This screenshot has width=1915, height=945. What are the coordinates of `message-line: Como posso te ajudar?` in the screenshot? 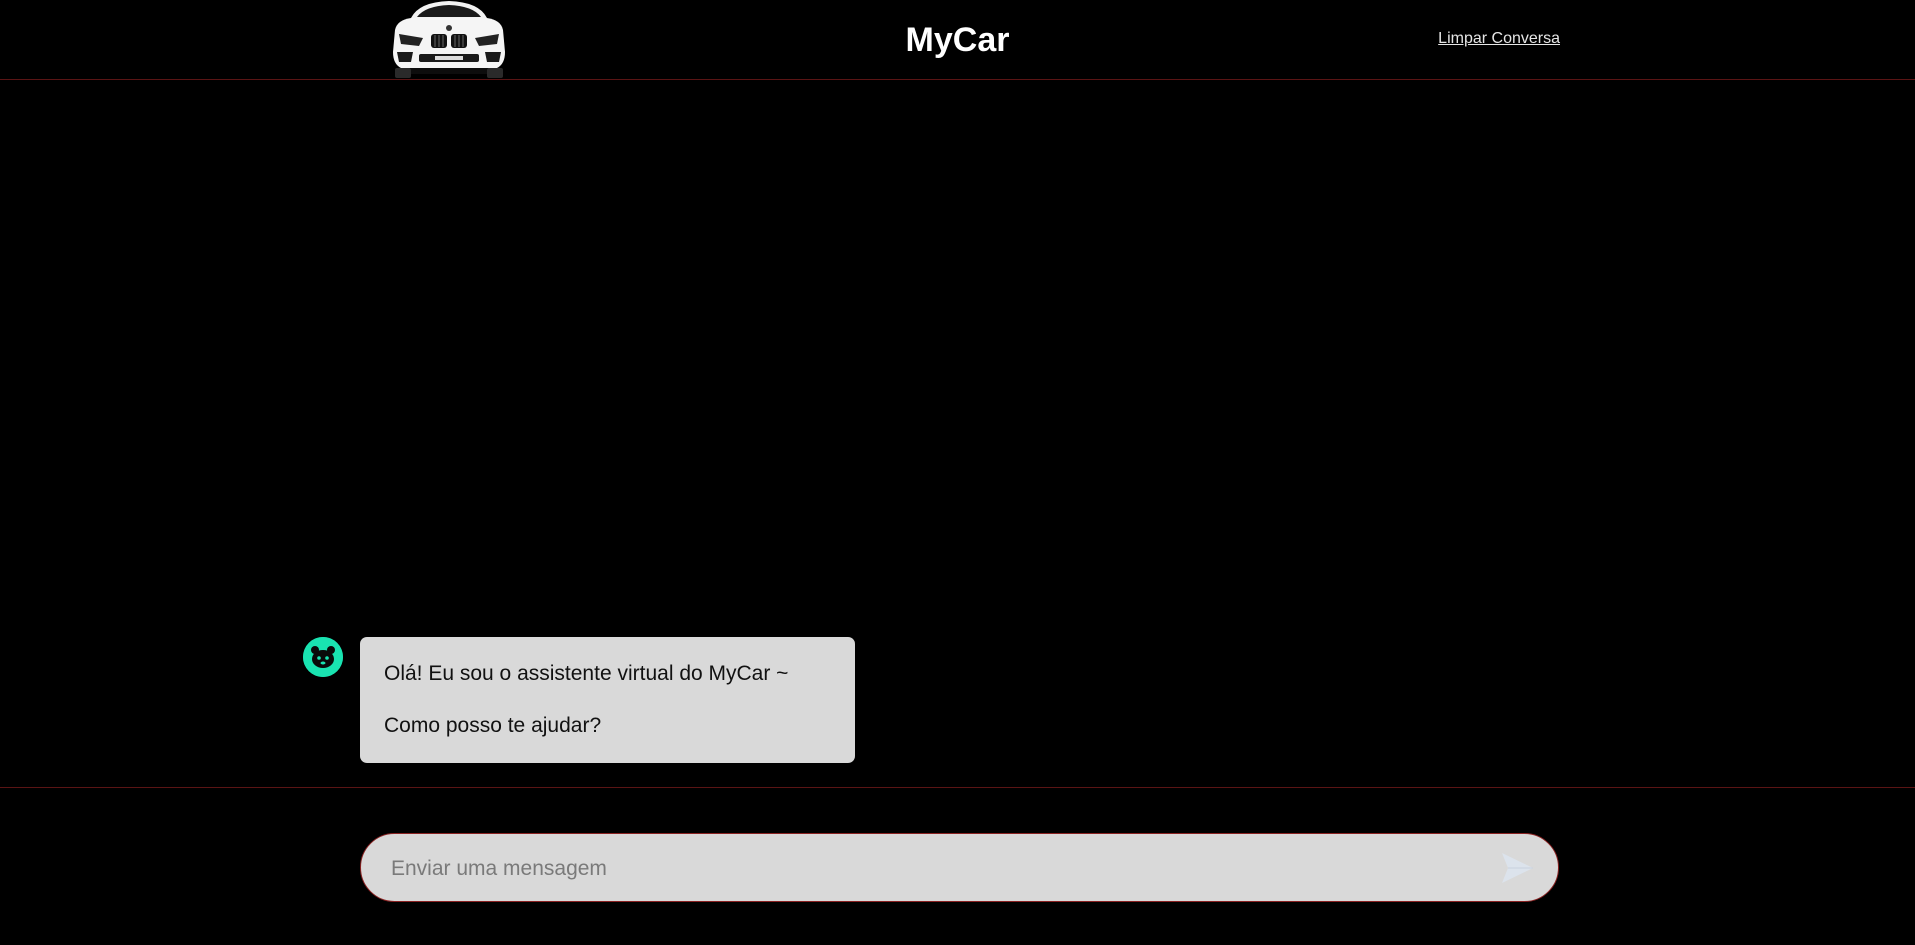 It's located at (493, 725).